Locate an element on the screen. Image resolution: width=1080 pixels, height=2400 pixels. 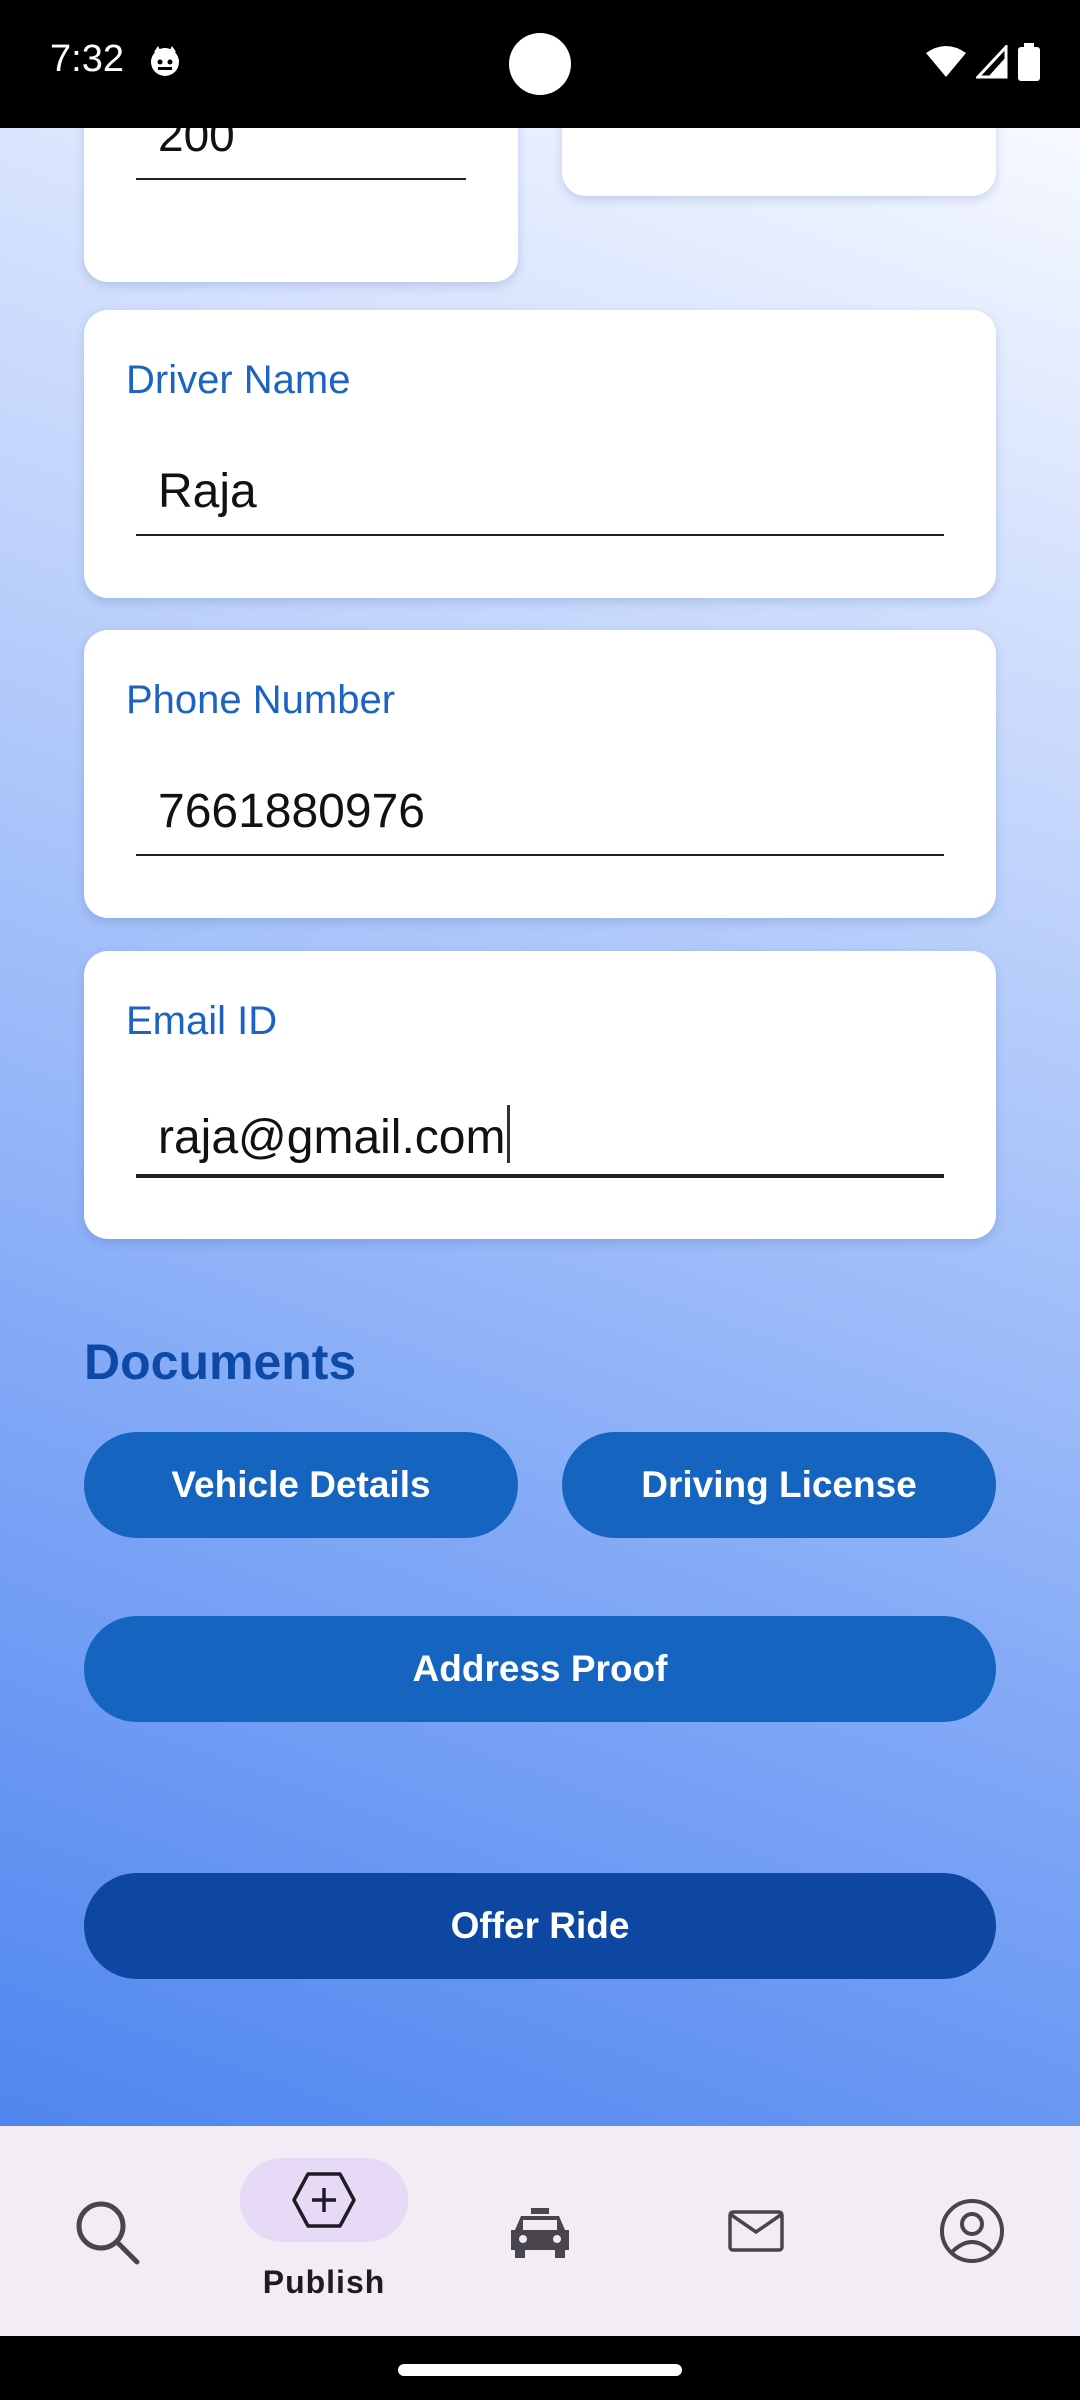
notification-cat-icon is located at coordinates (165, 61).